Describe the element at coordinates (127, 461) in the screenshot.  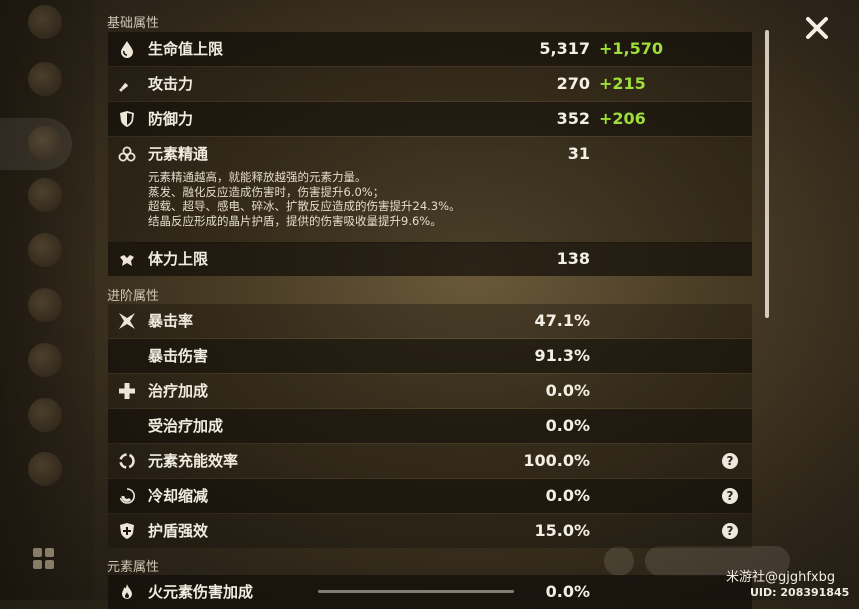
I see `energy-recharge-icon` at that location.